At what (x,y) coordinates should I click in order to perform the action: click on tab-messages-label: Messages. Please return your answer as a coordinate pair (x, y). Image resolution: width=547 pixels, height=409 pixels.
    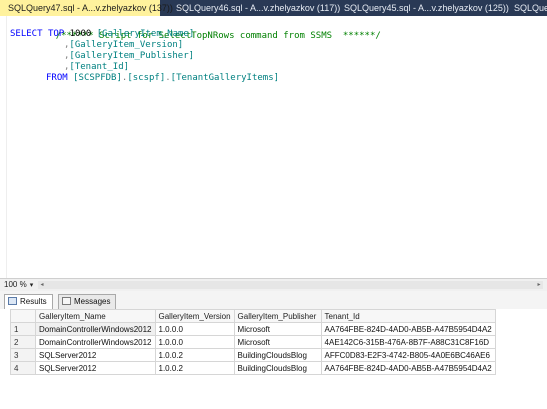
    Looking at the image, I should click on (92, 301).